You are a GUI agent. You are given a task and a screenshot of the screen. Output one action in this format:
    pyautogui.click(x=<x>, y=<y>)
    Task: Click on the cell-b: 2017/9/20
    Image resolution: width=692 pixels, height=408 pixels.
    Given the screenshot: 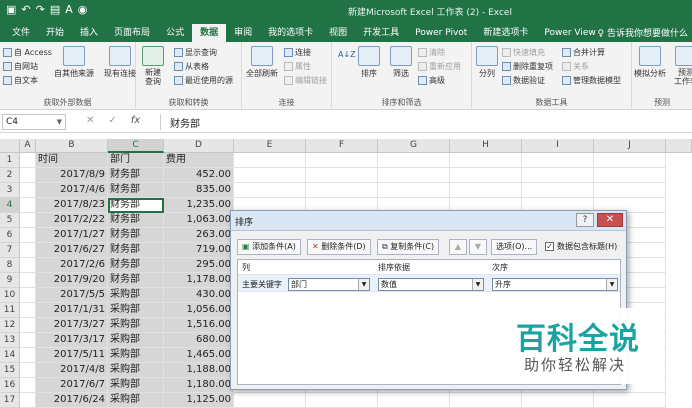 What is the action you would take?
    pyautogui.click(x=72, y=280)
    